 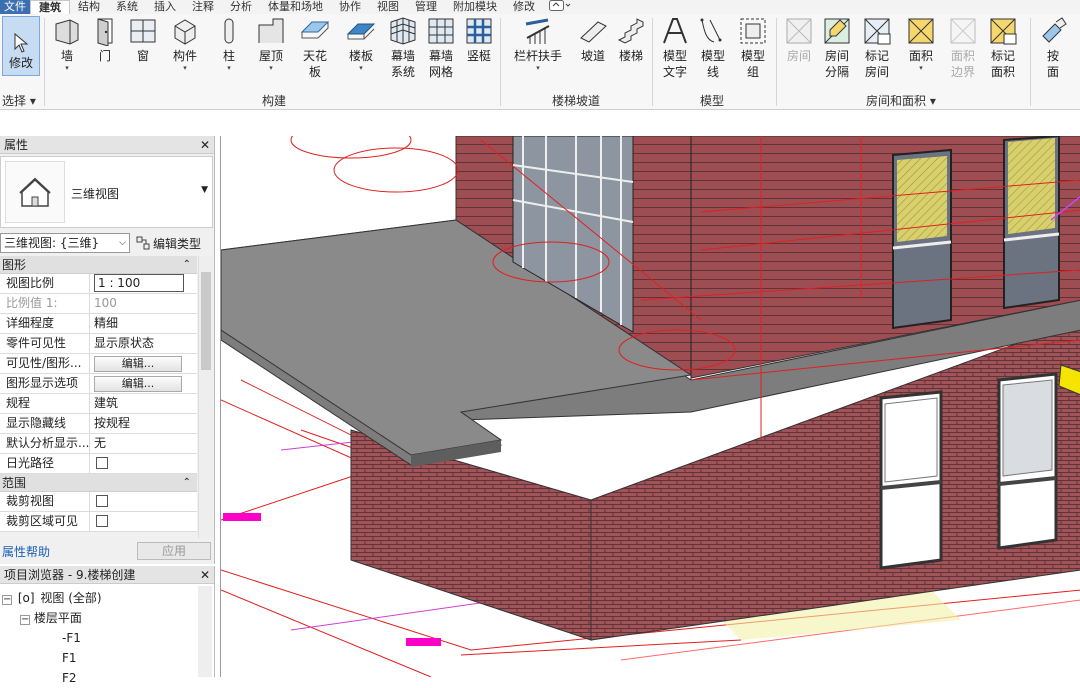 What do you see at coordinates (45, 521) in the screenshot?
I see `property-key: 裁剪区域可见` at bounding box center [45, 521].